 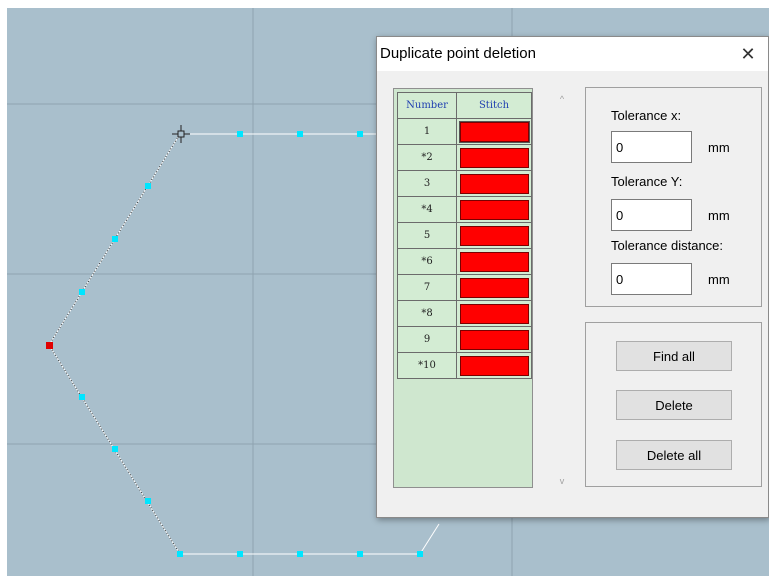 I want to click on tolerance-x-label: Tolerance x:, so click(x=646, y=115).